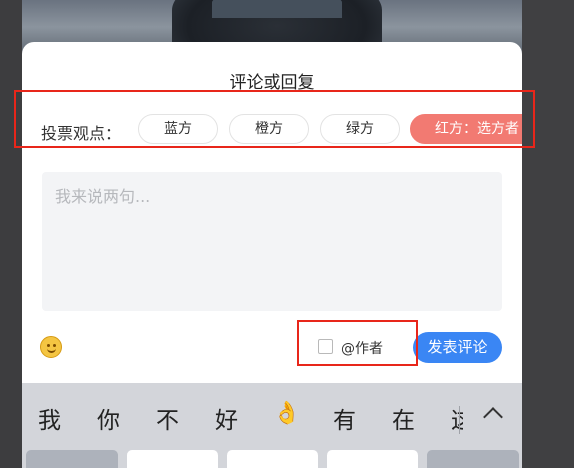 The height and width of the screenshot is (468, 574). Describe the element at coordinates (272, 415) in the screenshot. I see `candidate-bar: 我 你 不 好 👌 有 在 这` at that location.